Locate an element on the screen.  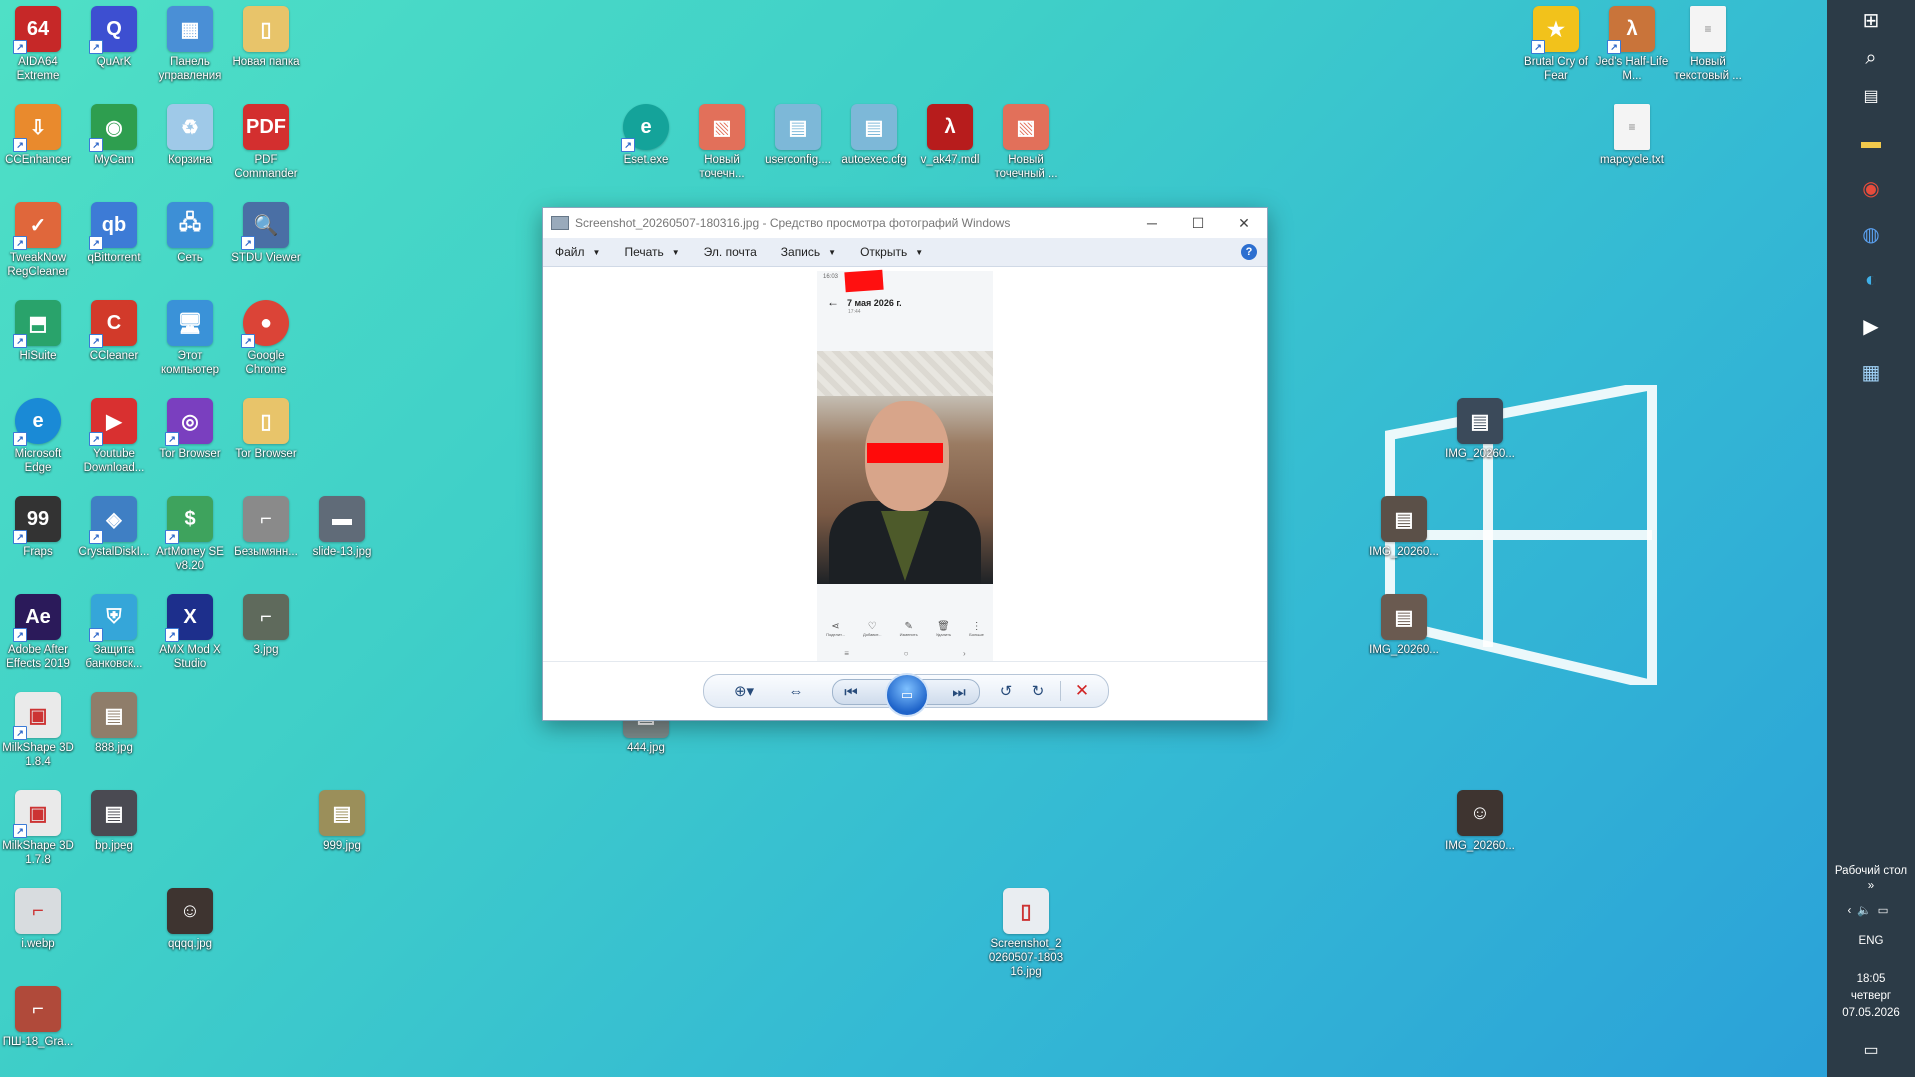
zoom-icon: ⊕▾ is located at coordinates (744, 691).